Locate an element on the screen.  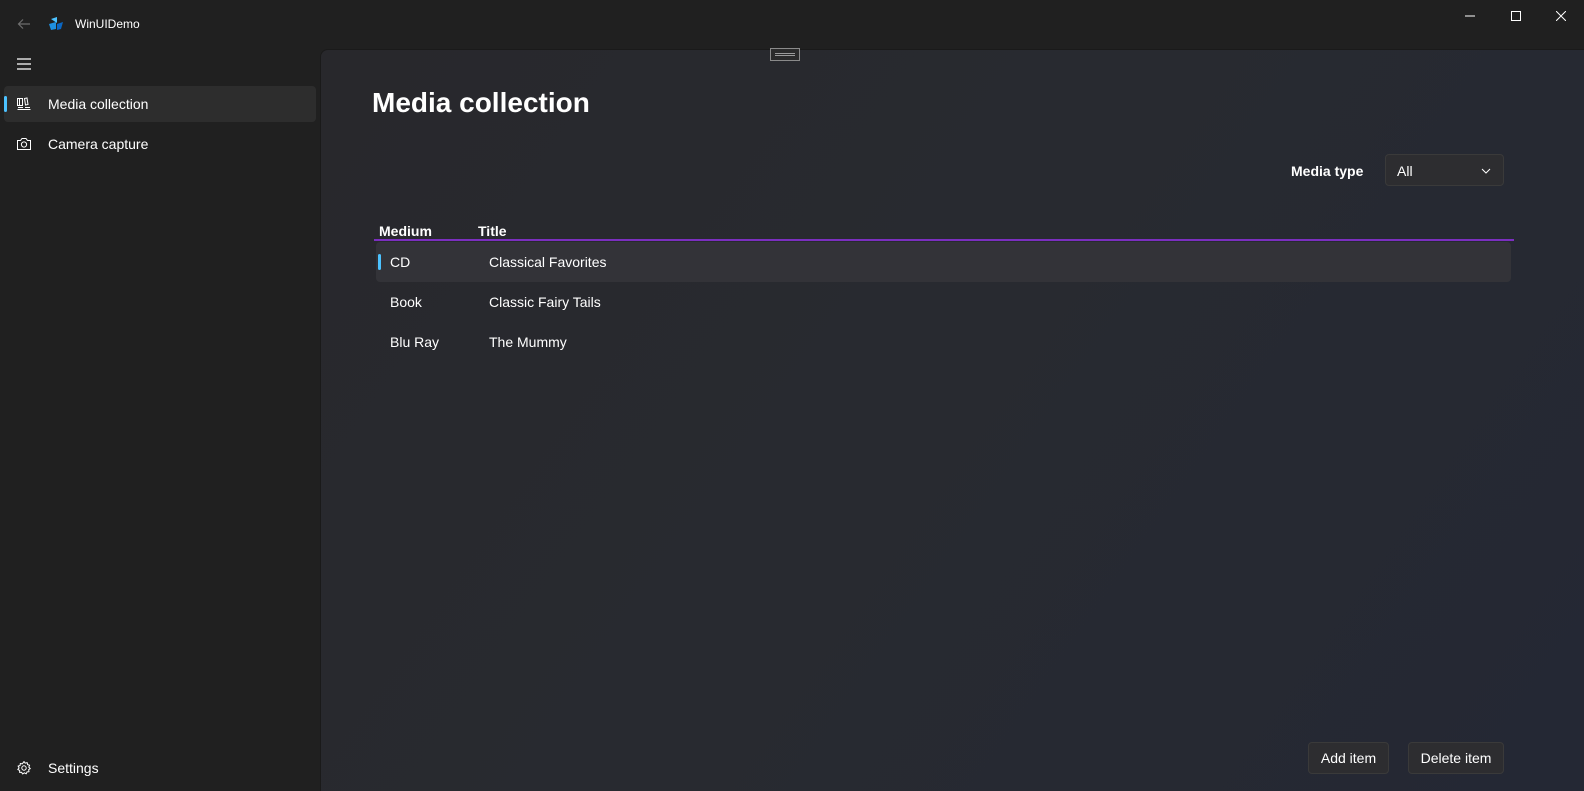
drag-handle is located at coordinates (785, 54).